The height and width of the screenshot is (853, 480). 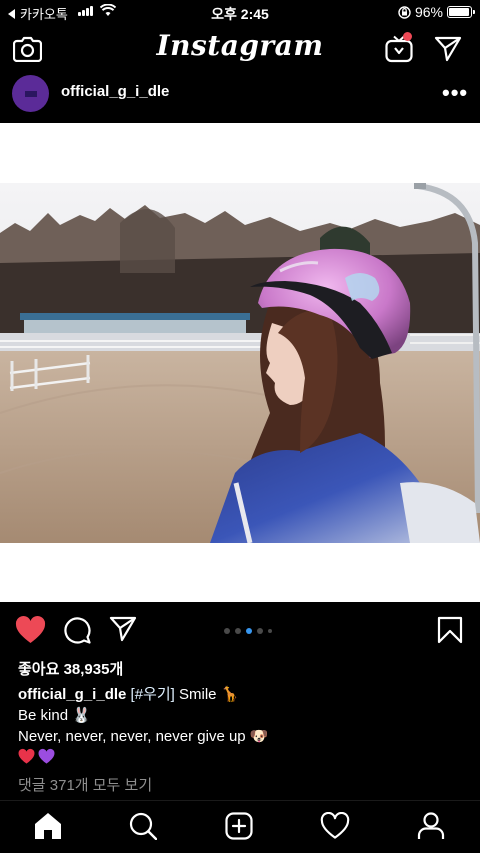 I want to click on app-header: Instagram, so click(x=240, y=49).